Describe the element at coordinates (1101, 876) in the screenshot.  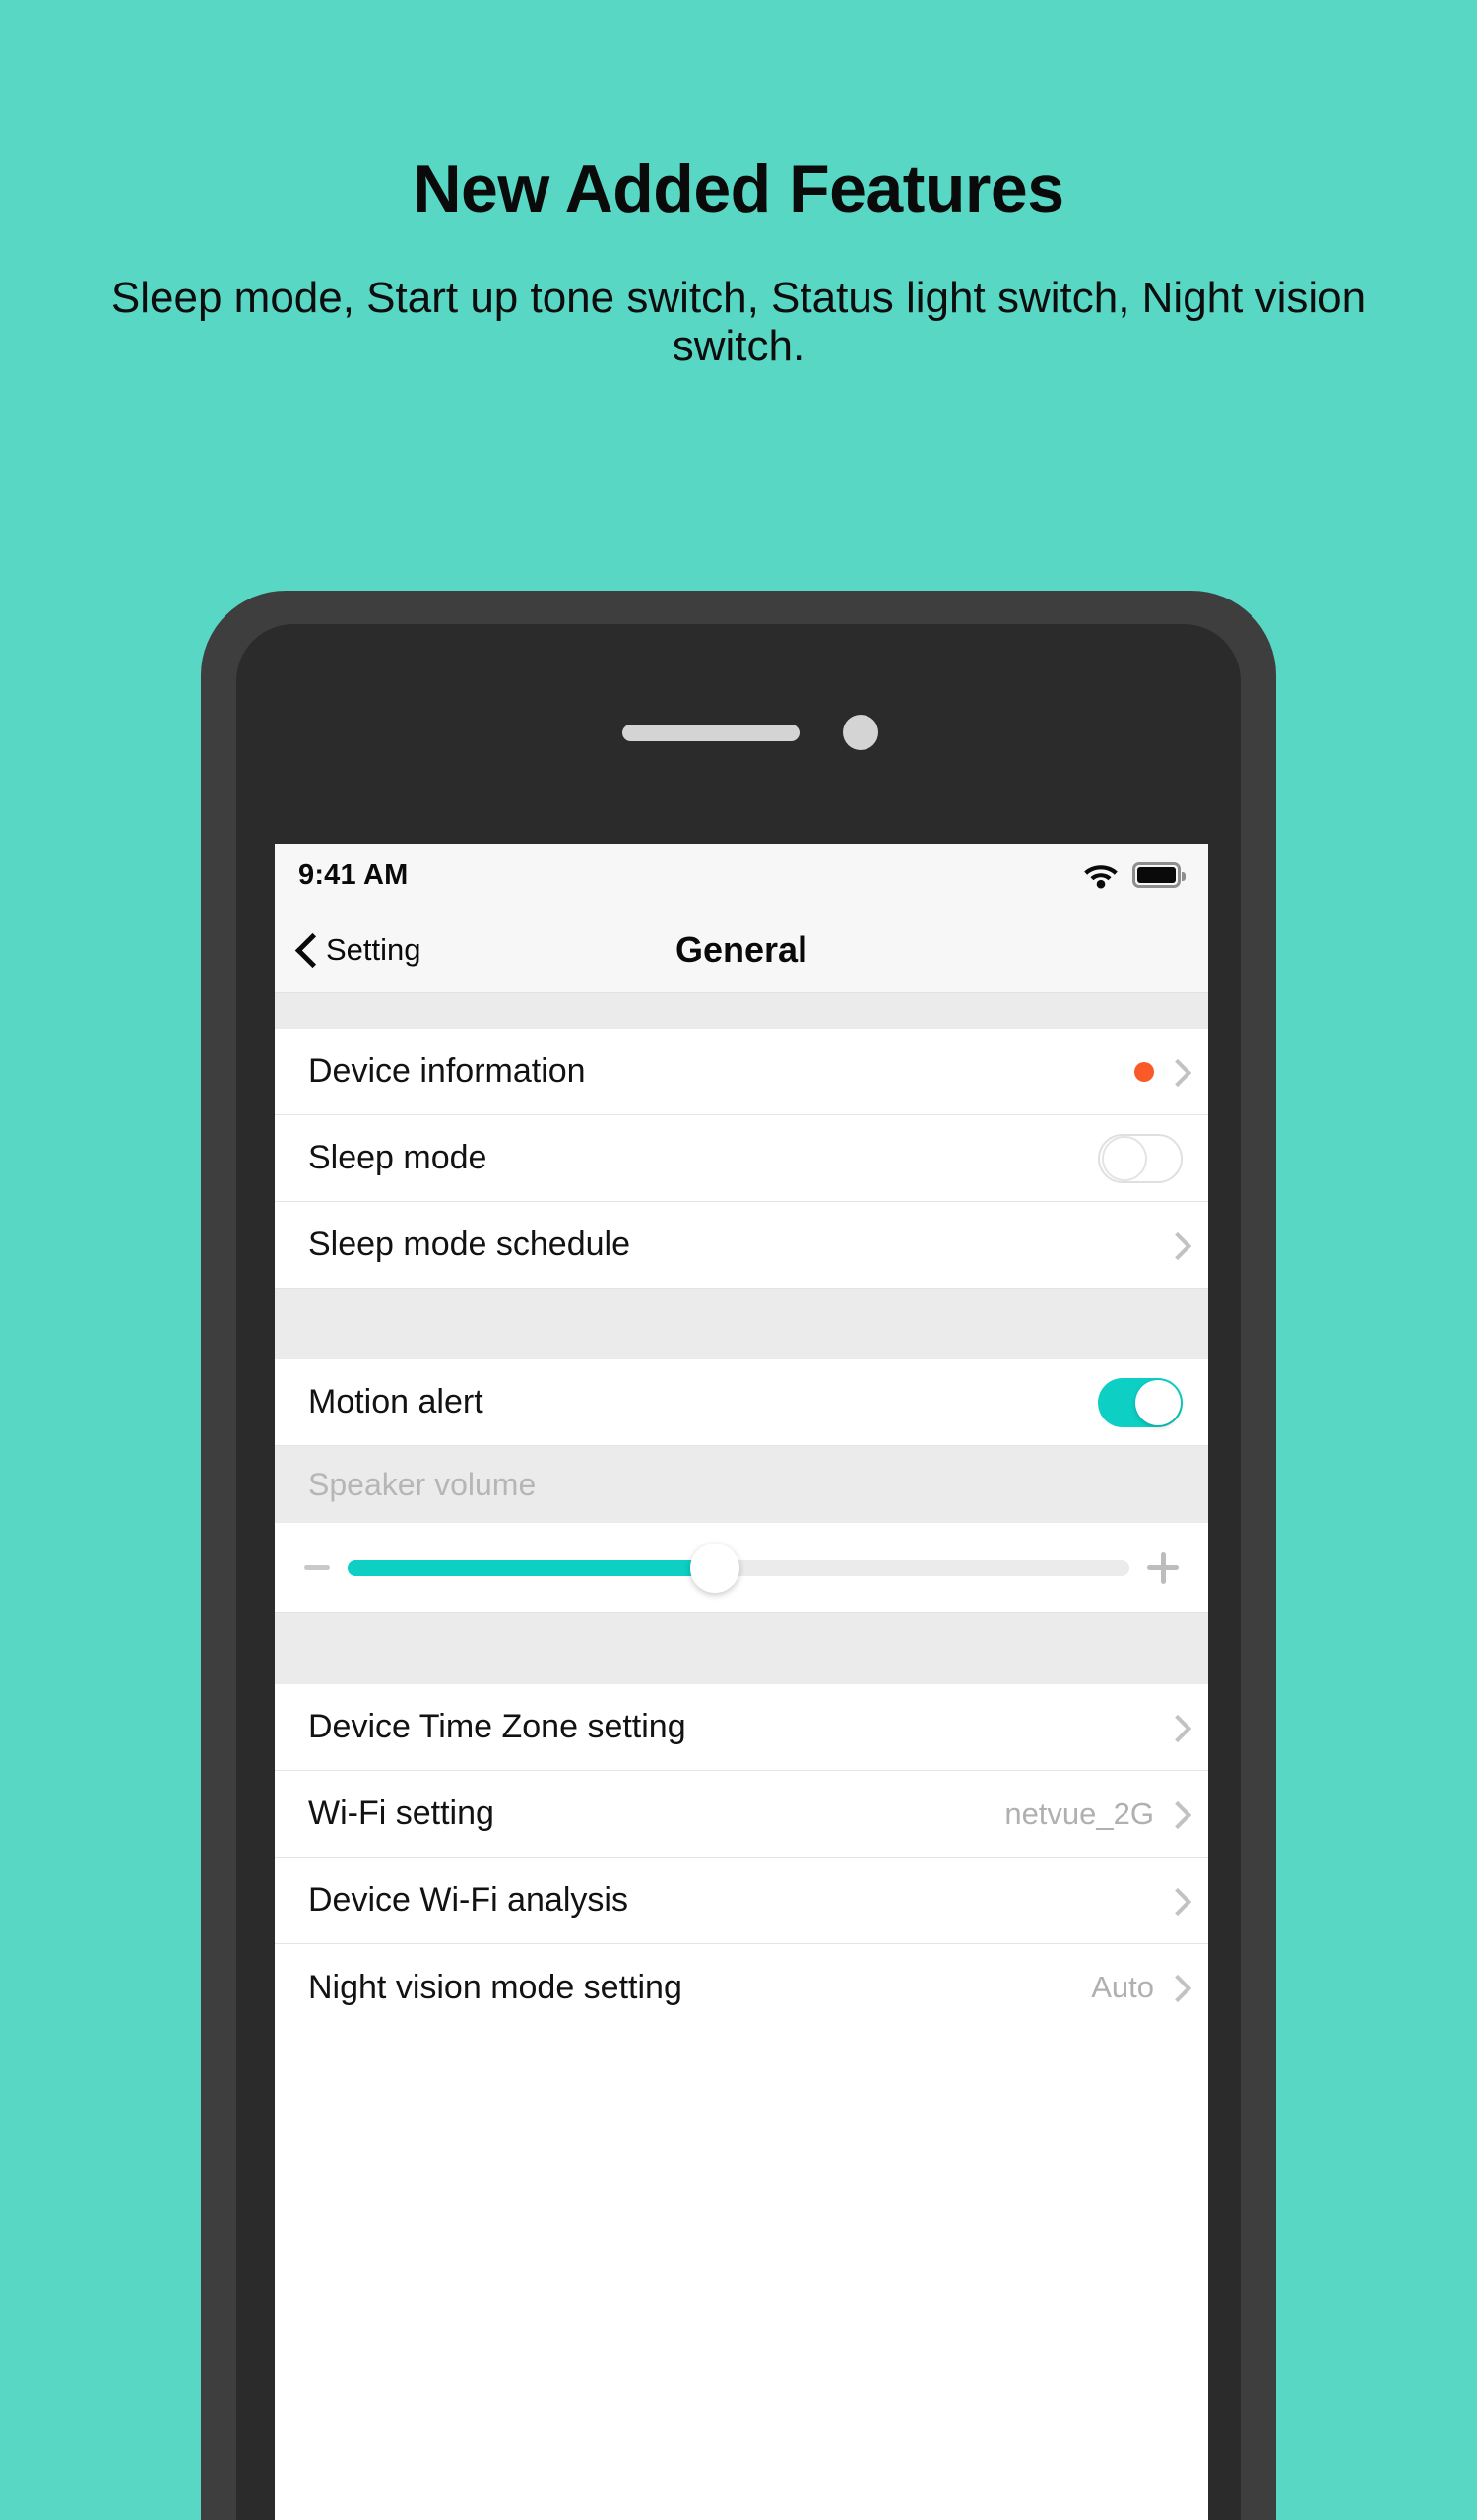
I see `wifi-icon` at that location.